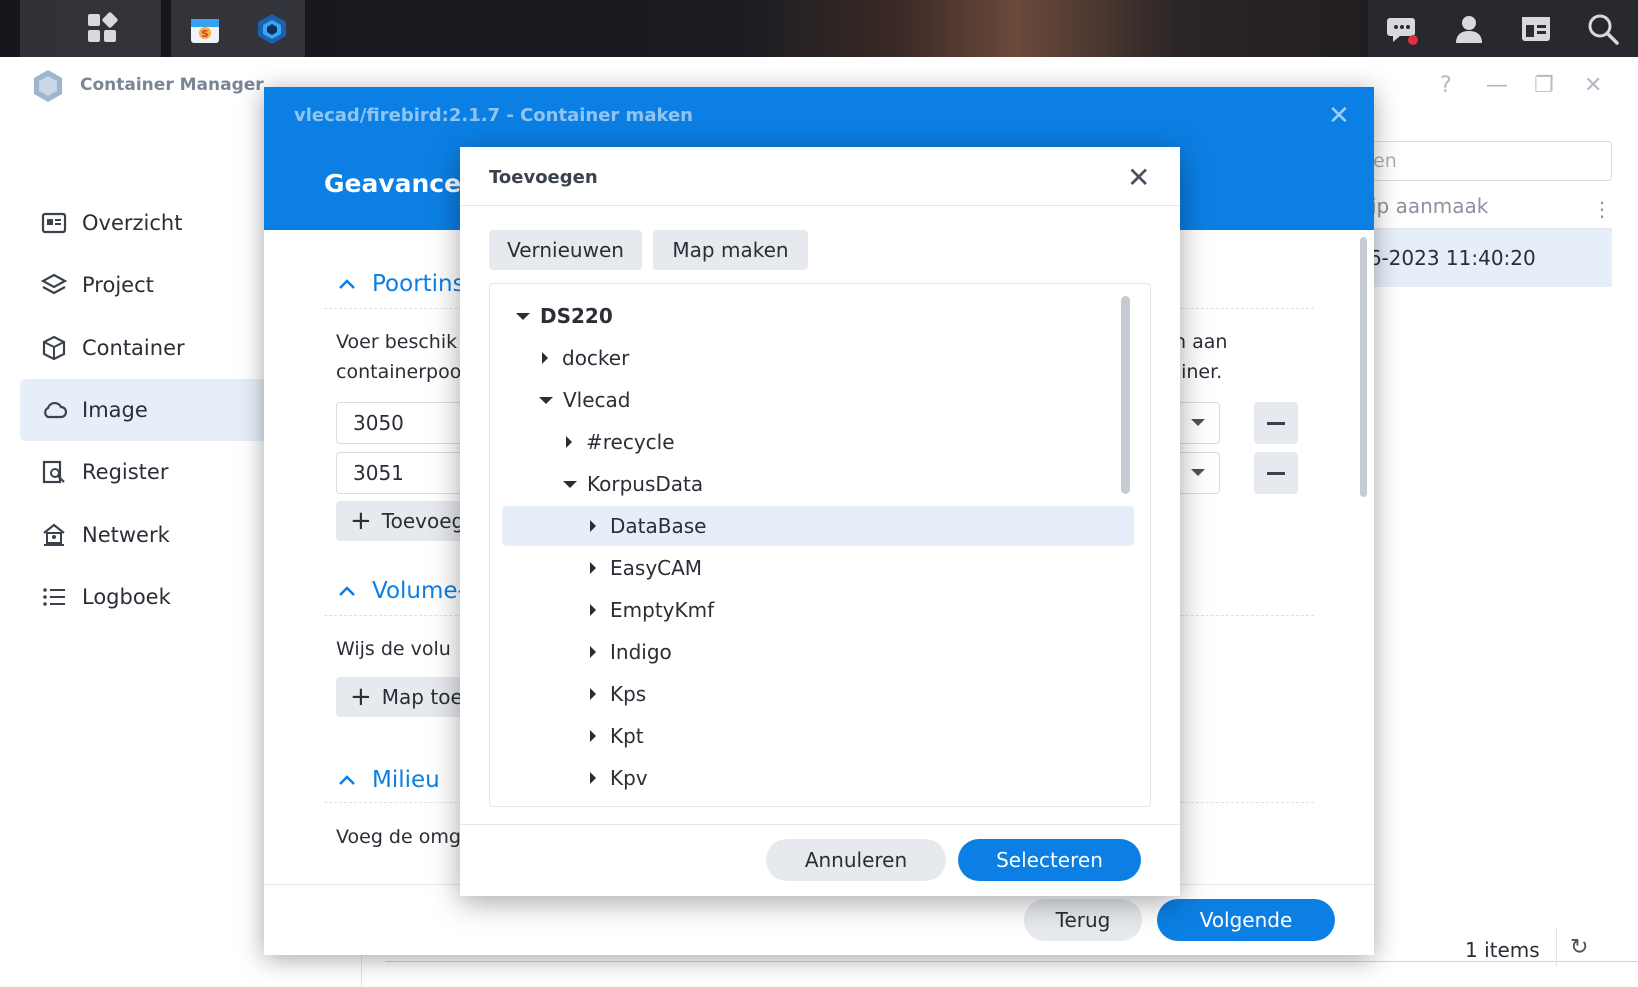 Image resolution: width=1638 pixels, height=987 pixels. What do you see at coordinates (1083, 920) in the screenshot?
I see `back-button: Terug` at bounding box center [1083, 920].